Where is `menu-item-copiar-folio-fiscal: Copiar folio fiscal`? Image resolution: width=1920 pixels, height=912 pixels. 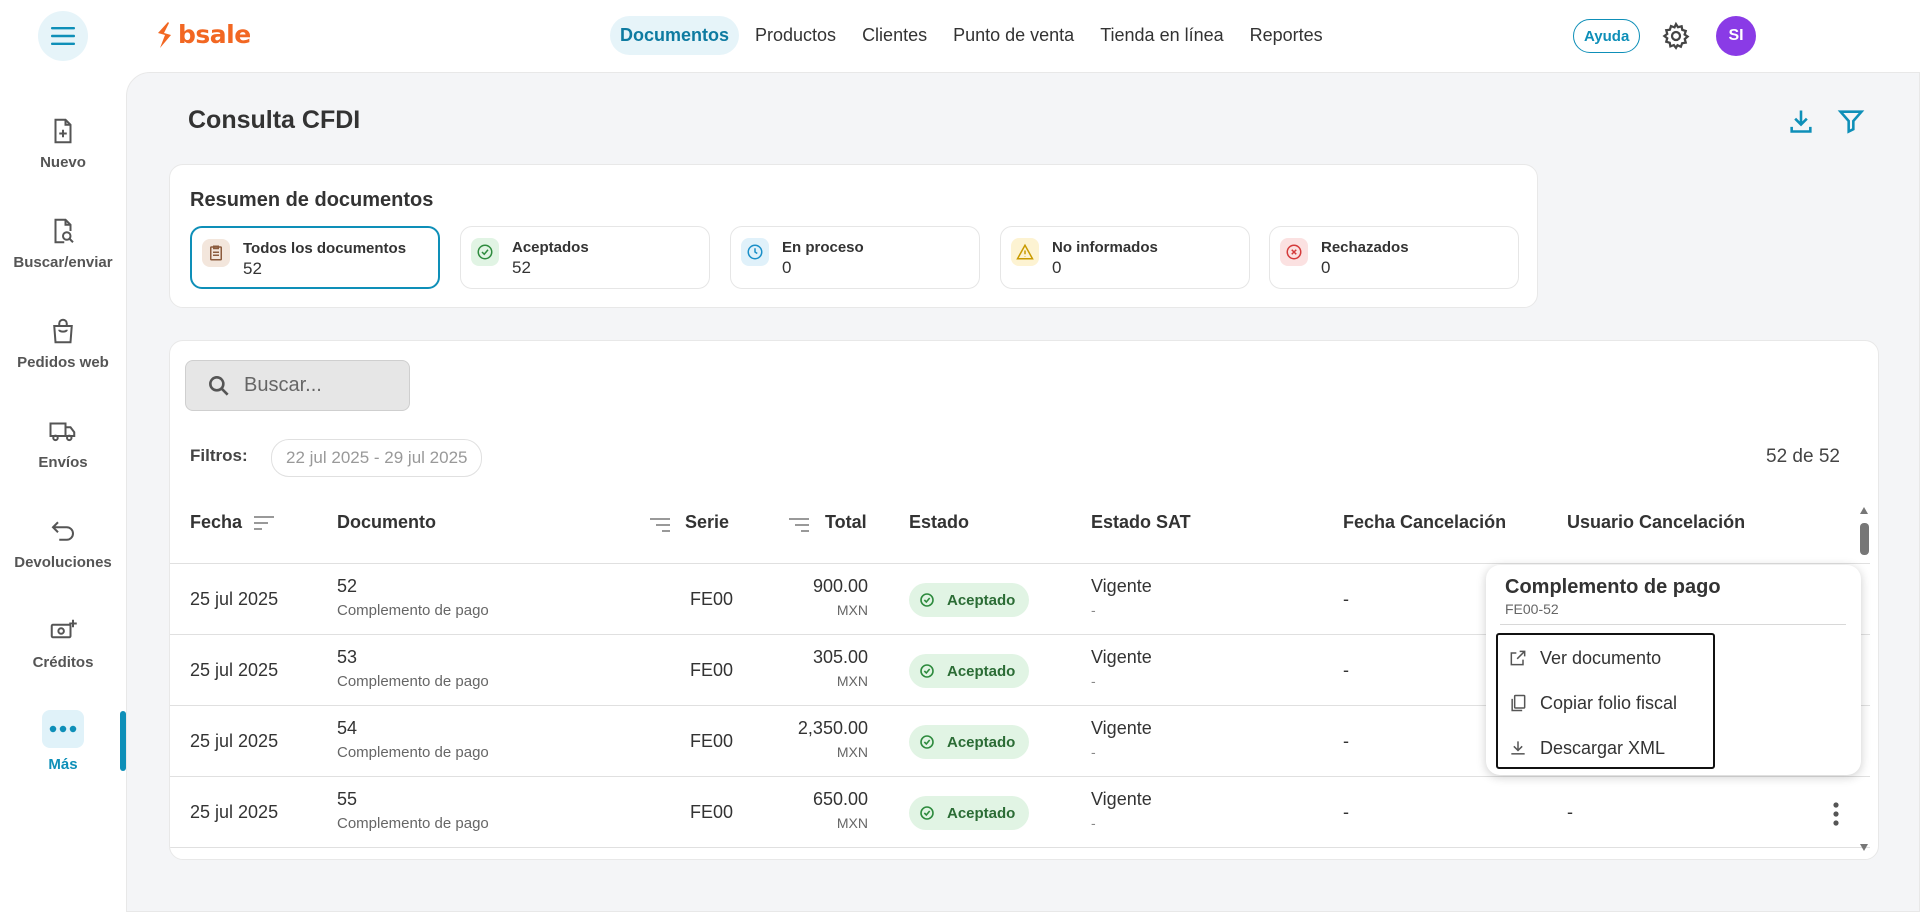
menu-item-copiar-folio-fiscal: Copiar folio fiscal is located at coordinates (1605, 703).